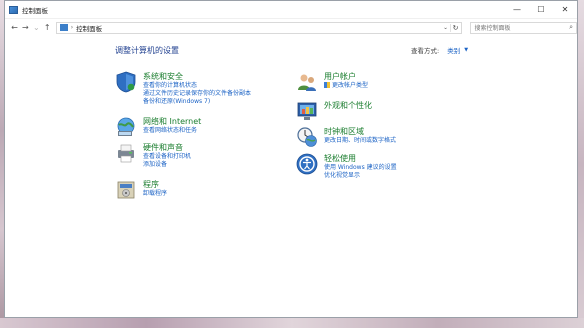 The width and height of the screenshot is (584, 328). I want to click on search-input: 搜索控制面板 ⌕, so click(523, 27).